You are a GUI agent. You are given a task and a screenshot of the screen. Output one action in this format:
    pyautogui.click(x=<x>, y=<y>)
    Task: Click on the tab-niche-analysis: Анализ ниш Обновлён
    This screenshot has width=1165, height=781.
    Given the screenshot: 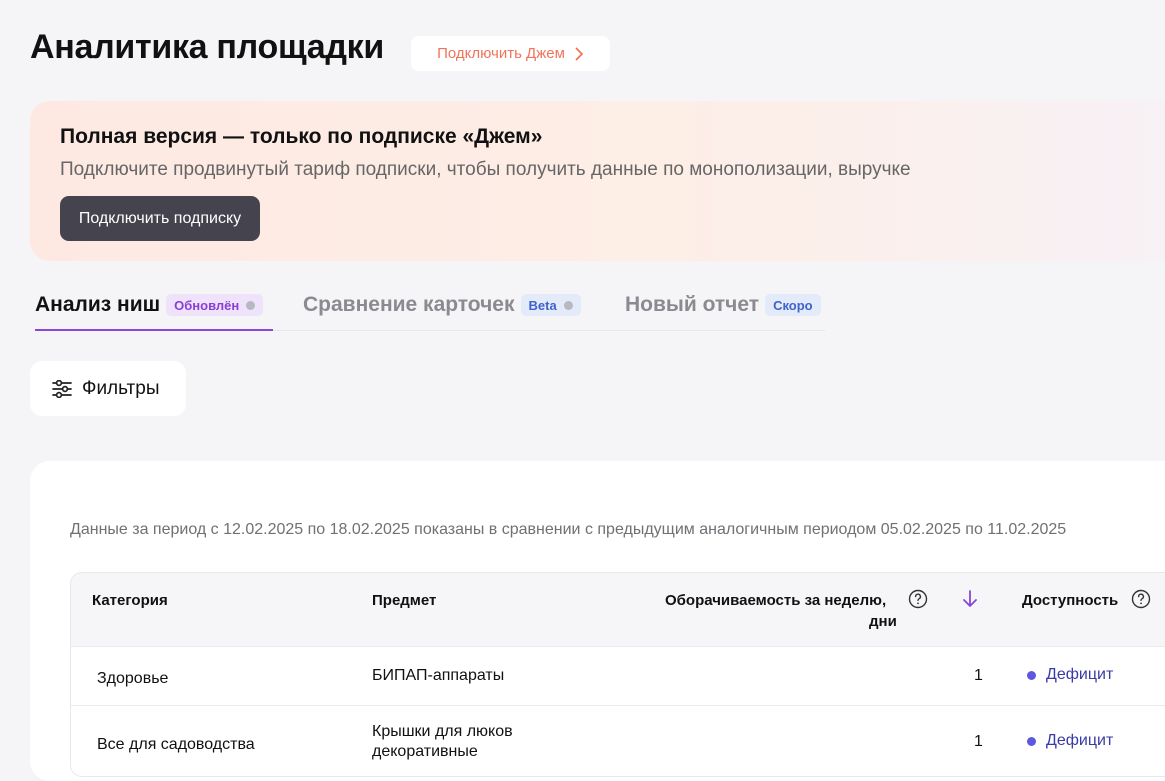 What is the action you would take?
    pyautogui.click(x=154, y=305)
    